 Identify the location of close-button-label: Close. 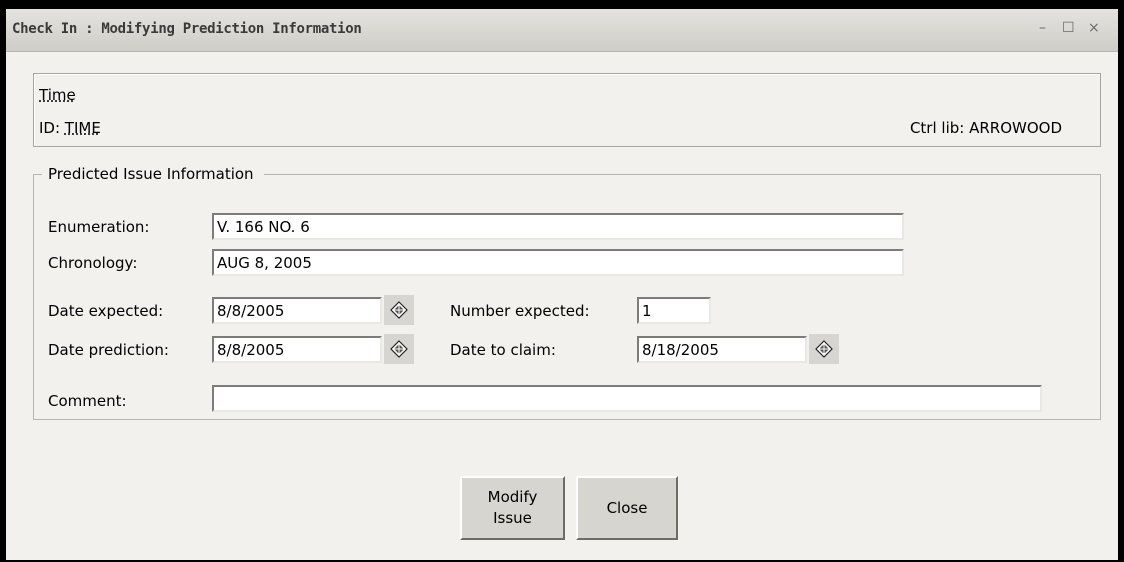
(627, 507).